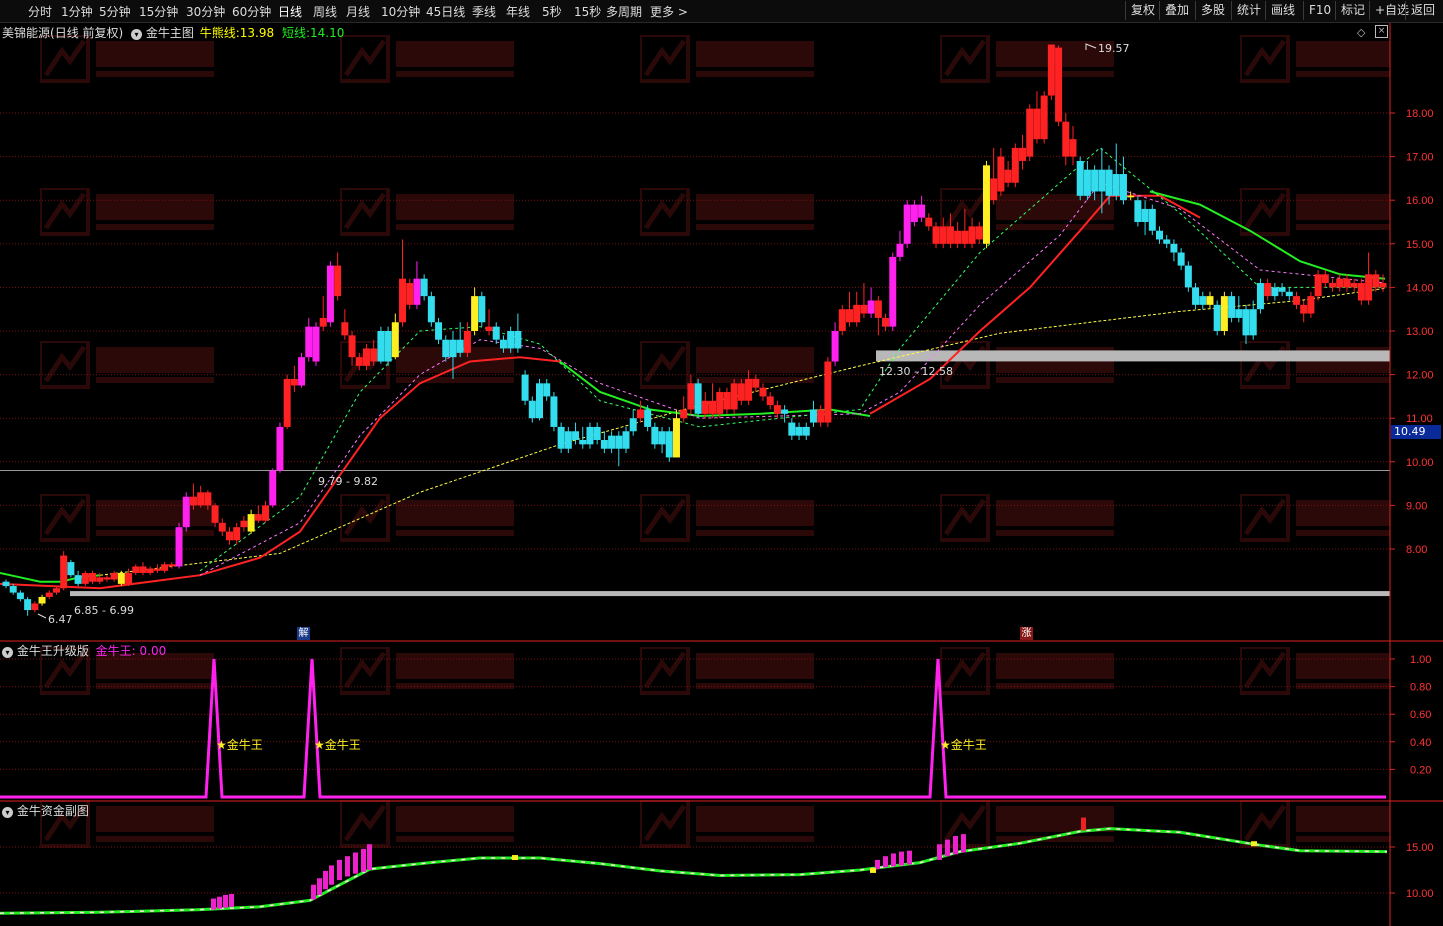 The height and width of the screenshot is (926, 1443). Describe the element at coordinates (1381, 31) in the screenshot. I see `close-icon: ×` at that location.